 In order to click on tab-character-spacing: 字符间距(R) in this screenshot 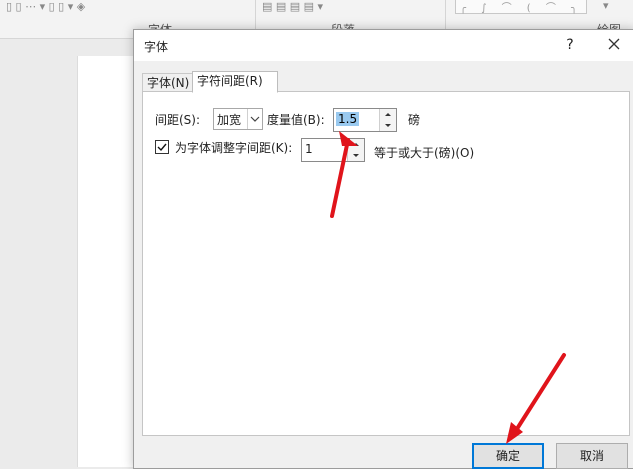, I will do `click(235, 82)`.